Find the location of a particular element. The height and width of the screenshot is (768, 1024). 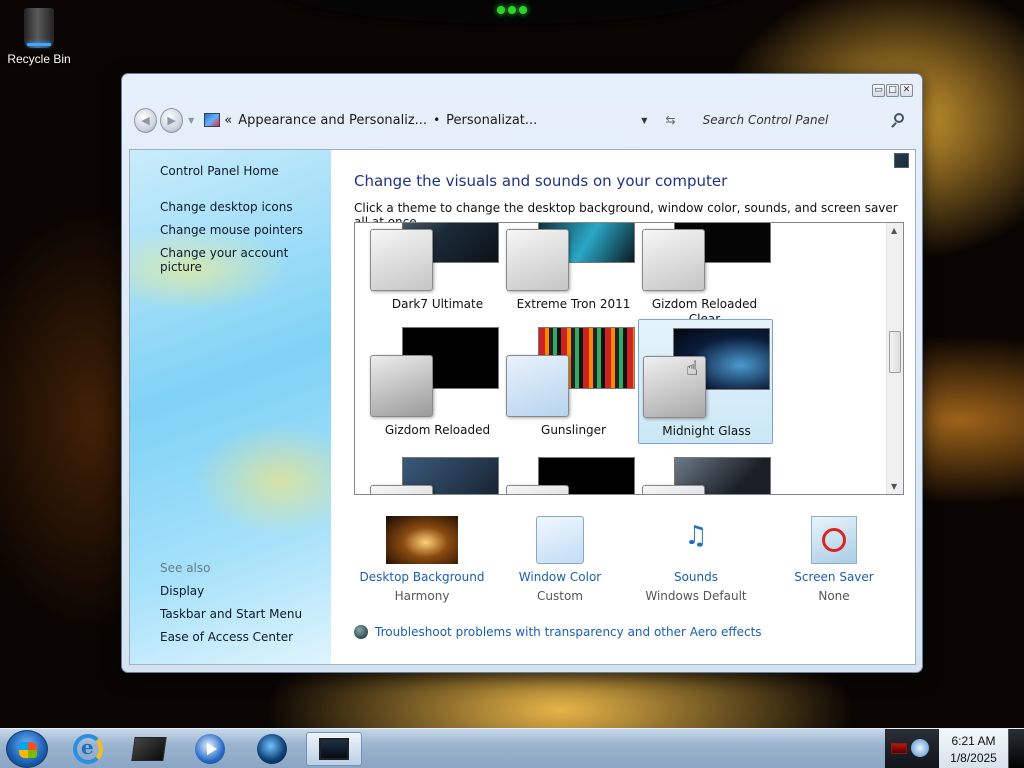

see-also-display: Display is located at coordinates (182, 591).